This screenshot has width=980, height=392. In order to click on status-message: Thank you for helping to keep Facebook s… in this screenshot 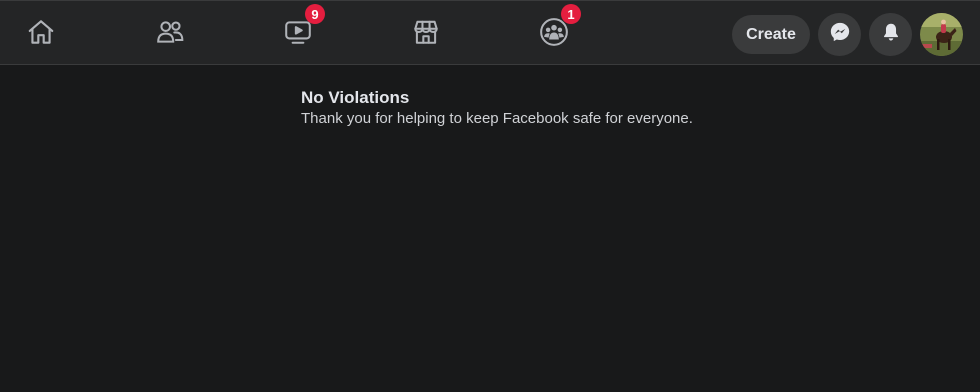, I will do `click(497, 118)`.